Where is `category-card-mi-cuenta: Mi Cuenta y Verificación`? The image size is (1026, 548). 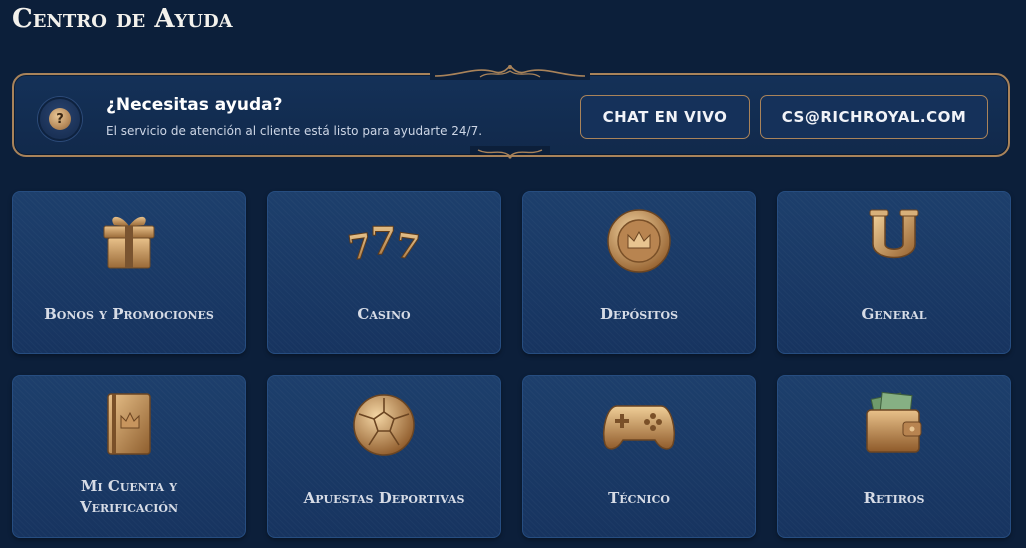
category-card-mi-cuenta: Mi Cuenta y Verificación is located at coordinates (129, 456).